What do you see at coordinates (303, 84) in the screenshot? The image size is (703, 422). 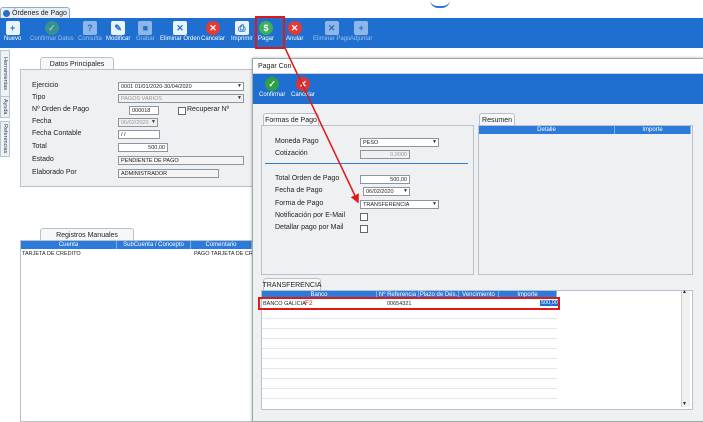 I see `close-icon: ✕` at bounding box center [303, 84].